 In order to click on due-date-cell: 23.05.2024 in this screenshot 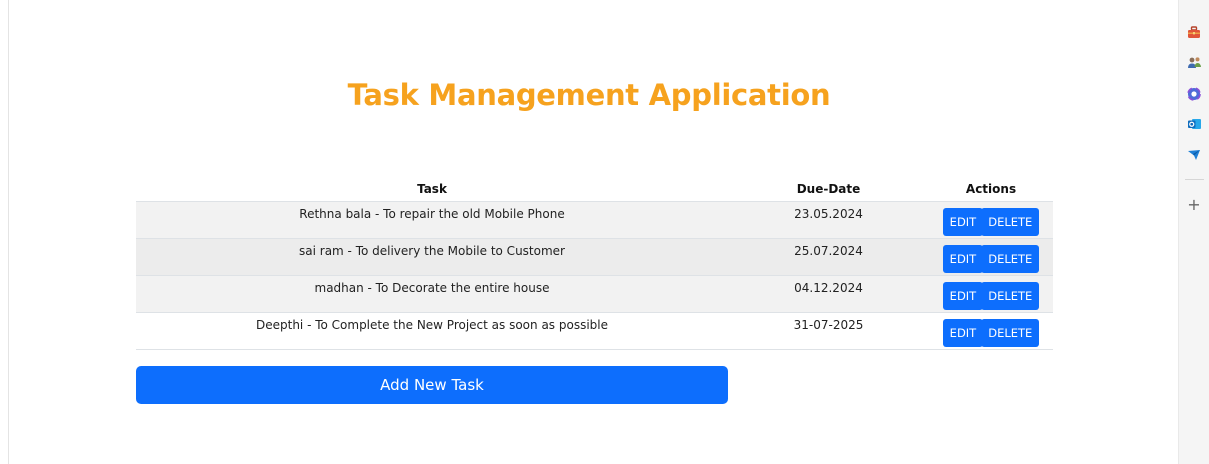, I will do `click(828, 220)`.